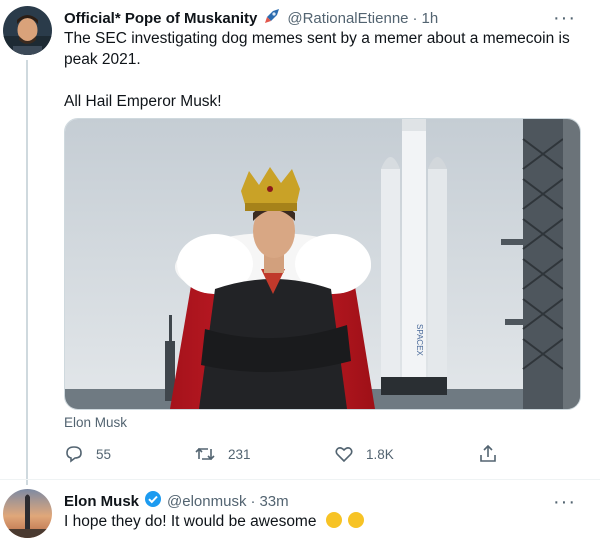 The image size is (600, 542). Describe the element at coordinates (364, 454) in the screenshot. I see `like-button: 1.8K` at that location.